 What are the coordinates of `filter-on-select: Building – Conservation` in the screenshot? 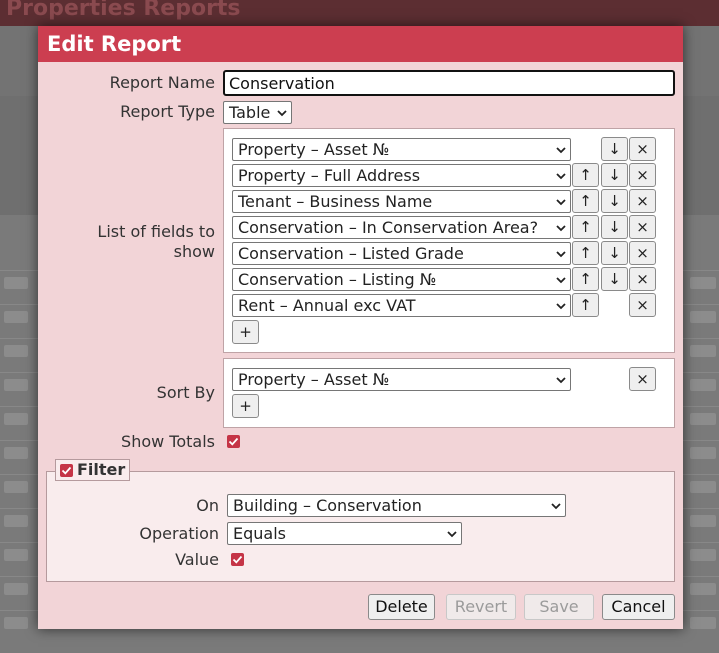 It's located at (396, 505).